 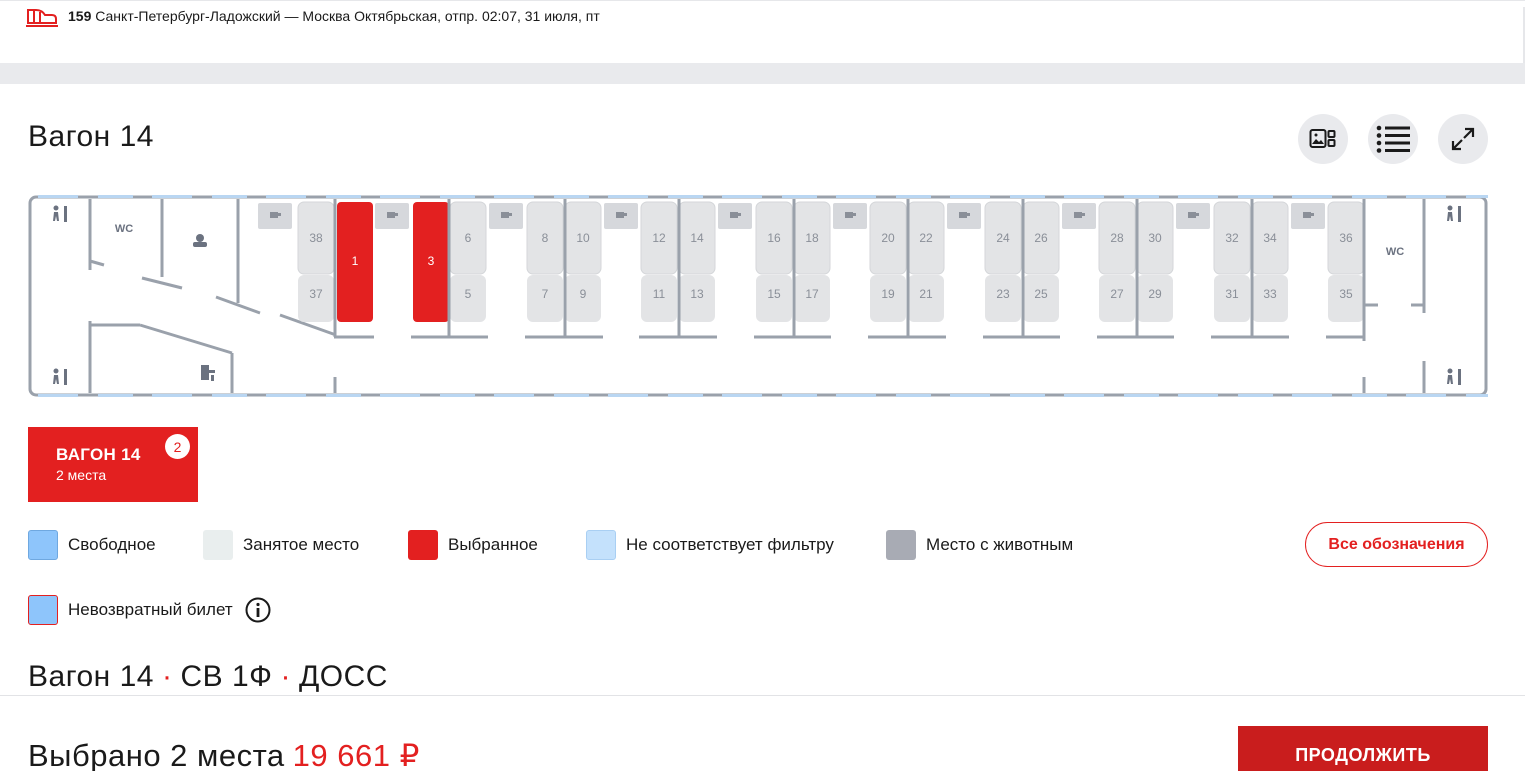 I want to click on seat-number: 1, so click(x=355, y=261).